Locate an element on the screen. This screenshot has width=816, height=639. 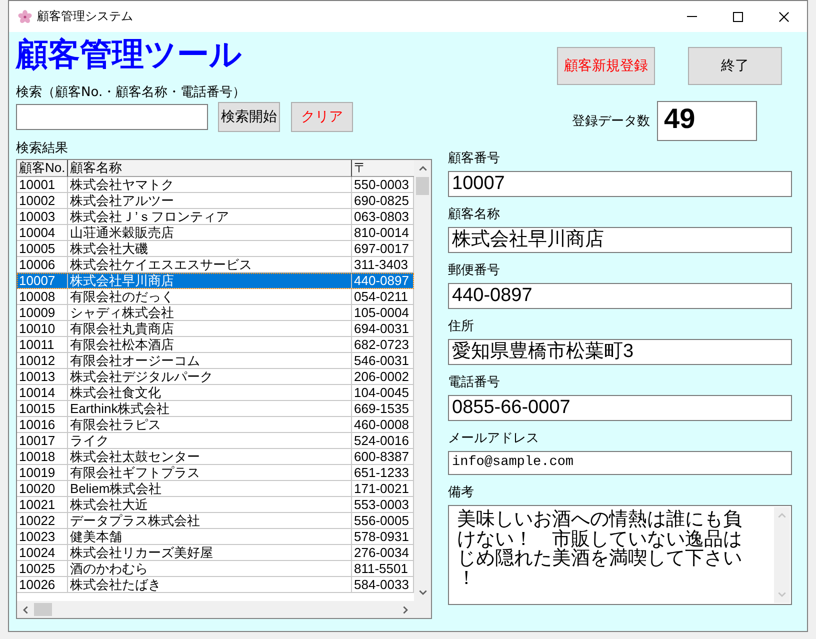
list-row: 10001 株式会社ヤマトク 550-0003 is located at coordinates (215, 185).